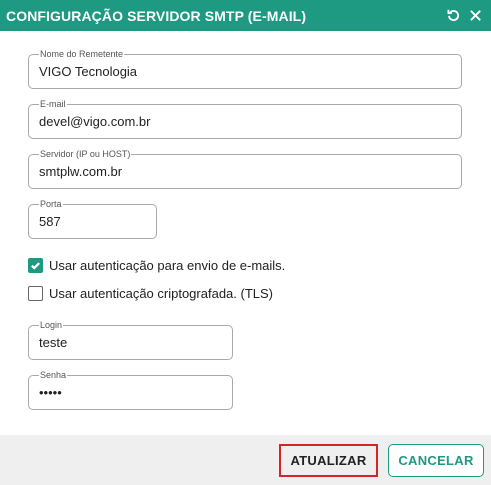 This screenshot has width=491, height=485. I want to click on sender-name-field: Nome do Remetente, so click(245, 69).